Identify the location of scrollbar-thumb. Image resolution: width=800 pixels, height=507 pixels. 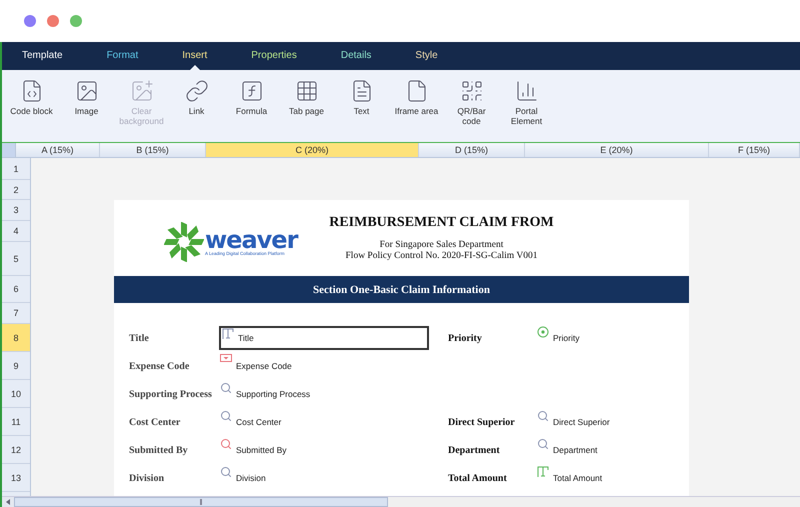
(201, 502).